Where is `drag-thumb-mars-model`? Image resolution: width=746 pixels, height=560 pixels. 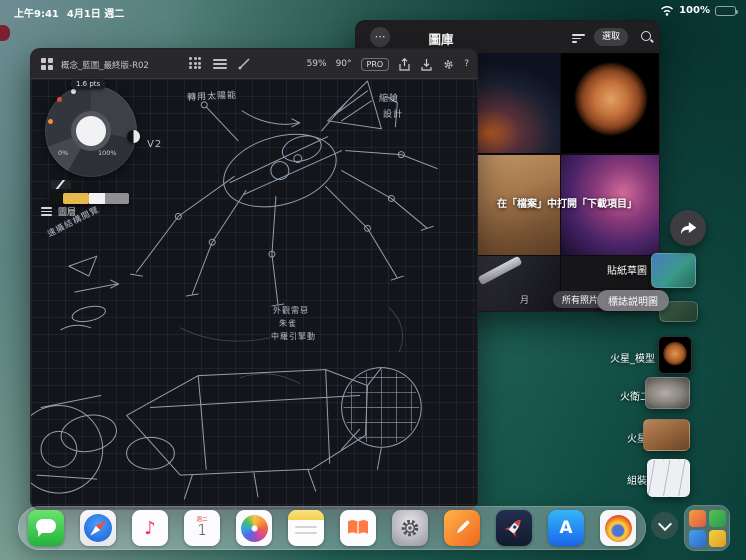
drag-thumb-mars-model is located at coordinates (675, 355).